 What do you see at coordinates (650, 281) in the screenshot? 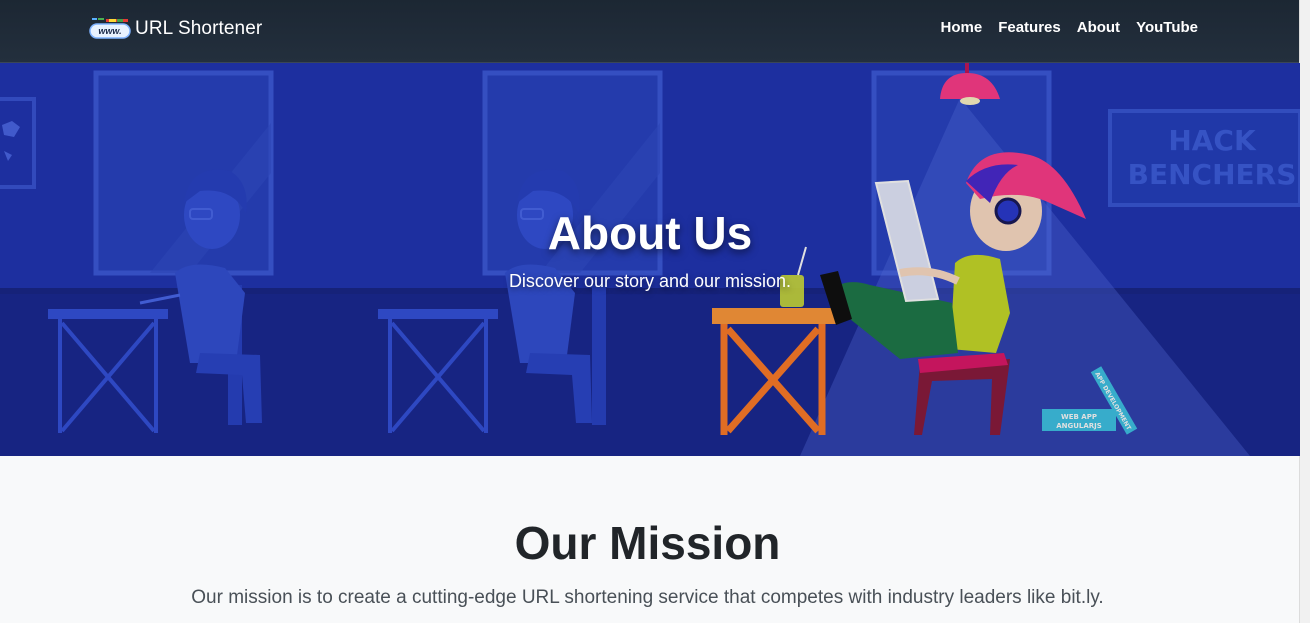
I see `hero-subtitle: Discover our story and our mission.` at bounding box center [650, 281].